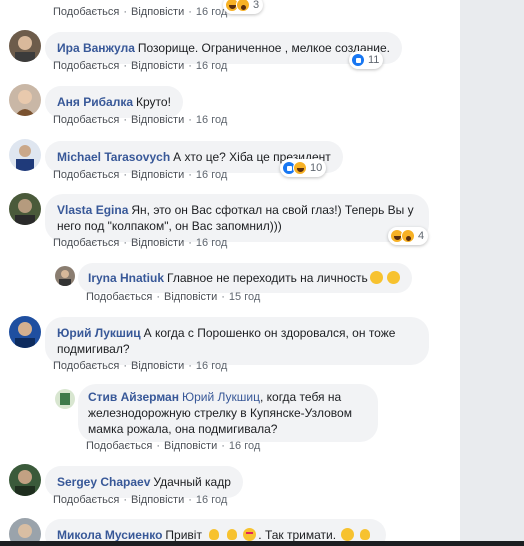 The image size is (524, 546). I want to click on reaction-summary: 3, so click(243, 7).